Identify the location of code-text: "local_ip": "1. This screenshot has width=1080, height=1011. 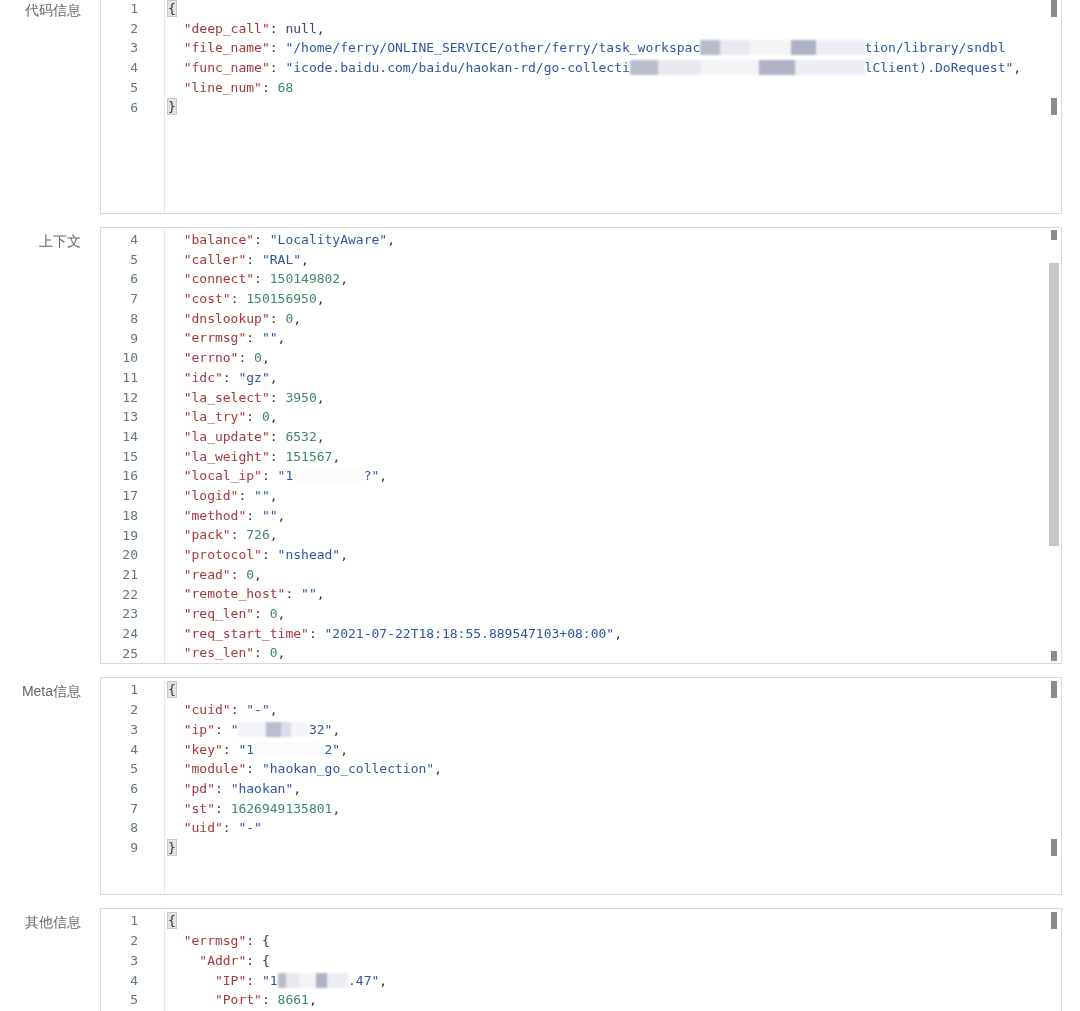
(238, 476).